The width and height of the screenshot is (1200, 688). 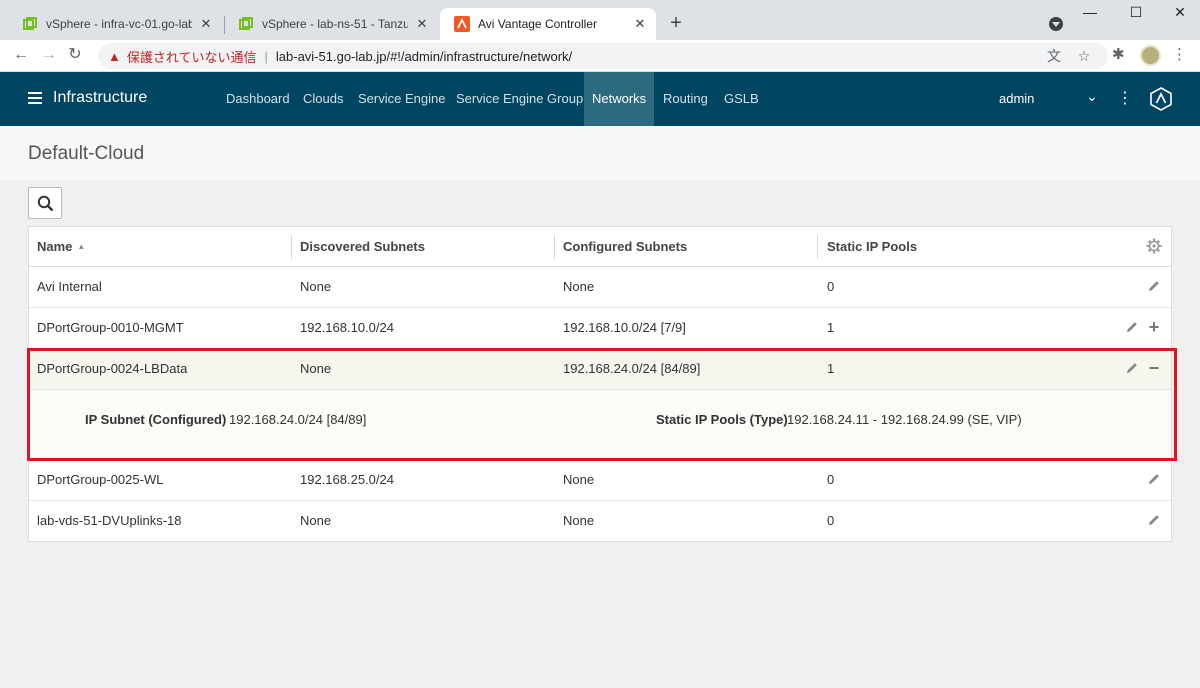 I want to click on nav-tab-routing: Routing, so click(x=685, y=99).